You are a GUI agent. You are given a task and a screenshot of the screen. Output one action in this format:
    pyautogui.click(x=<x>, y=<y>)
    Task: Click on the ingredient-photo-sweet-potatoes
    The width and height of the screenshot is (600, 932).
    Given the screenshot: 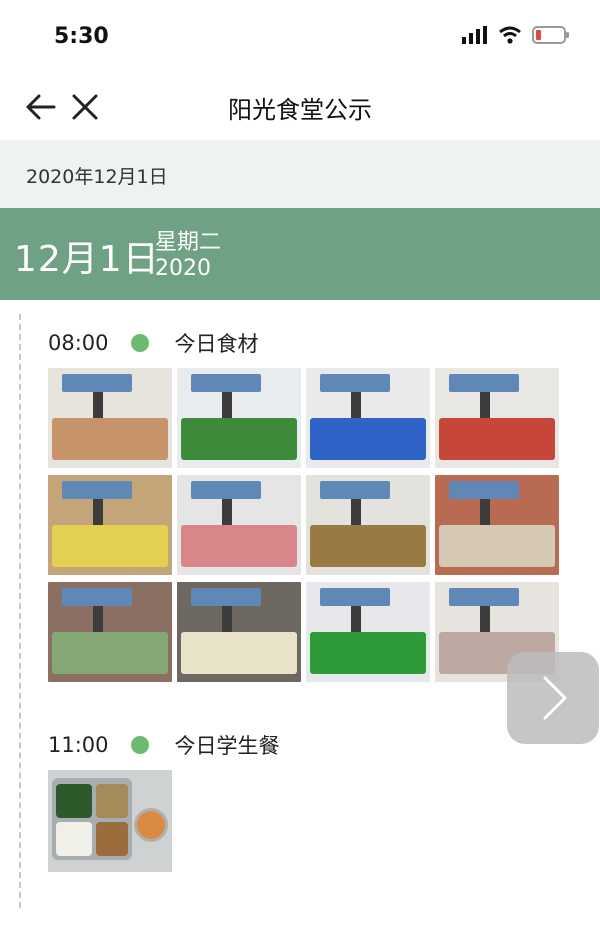 What is the action you would take?
    pyautogui.click(x=110, y=418)
    